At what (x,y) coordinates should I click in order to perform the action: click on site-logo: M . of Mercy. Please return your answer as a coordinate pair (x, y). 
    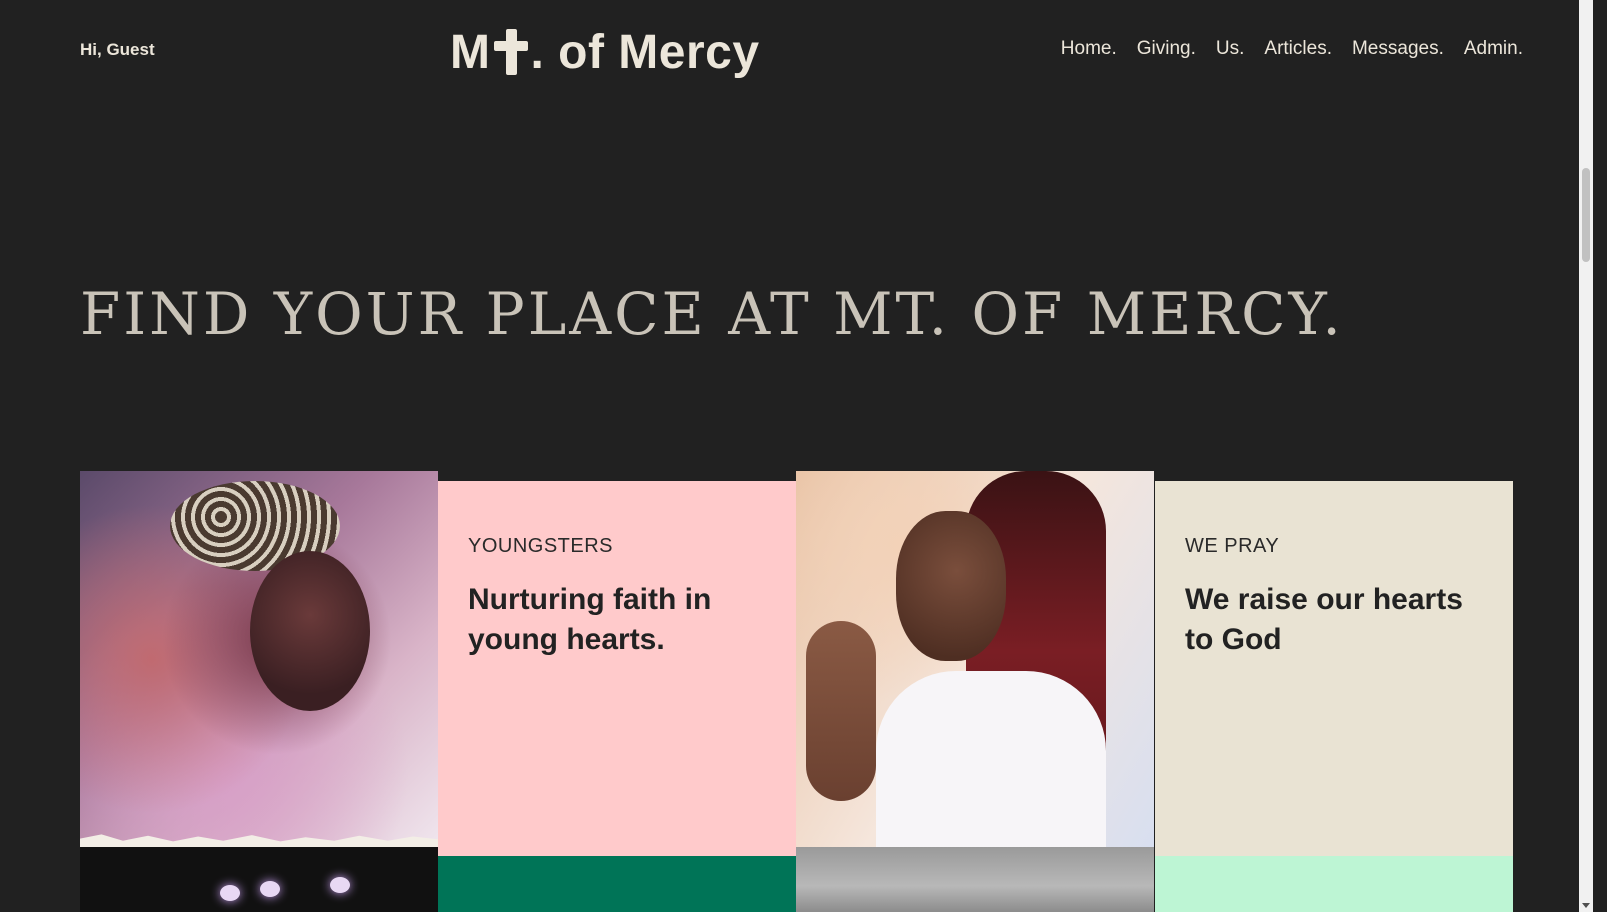
    Looking at the image, I should click on (605, 52).